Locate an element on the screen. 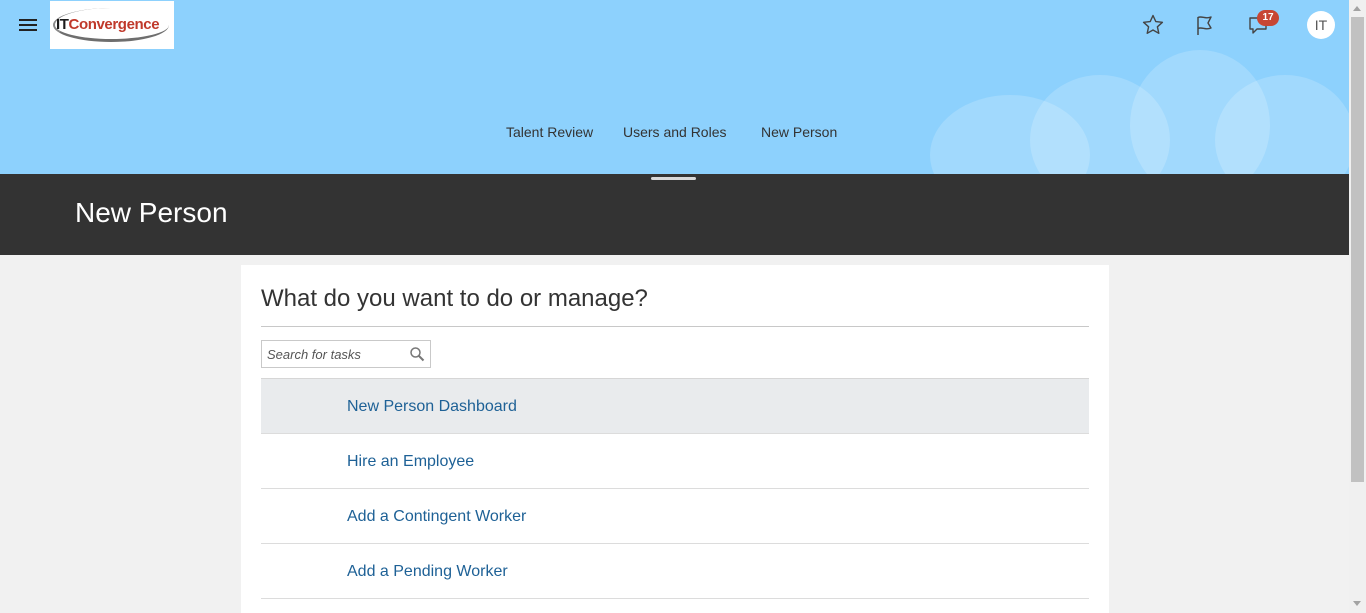  panel-heading: What do you want to do or manage? is located at coordinates (454, 298).